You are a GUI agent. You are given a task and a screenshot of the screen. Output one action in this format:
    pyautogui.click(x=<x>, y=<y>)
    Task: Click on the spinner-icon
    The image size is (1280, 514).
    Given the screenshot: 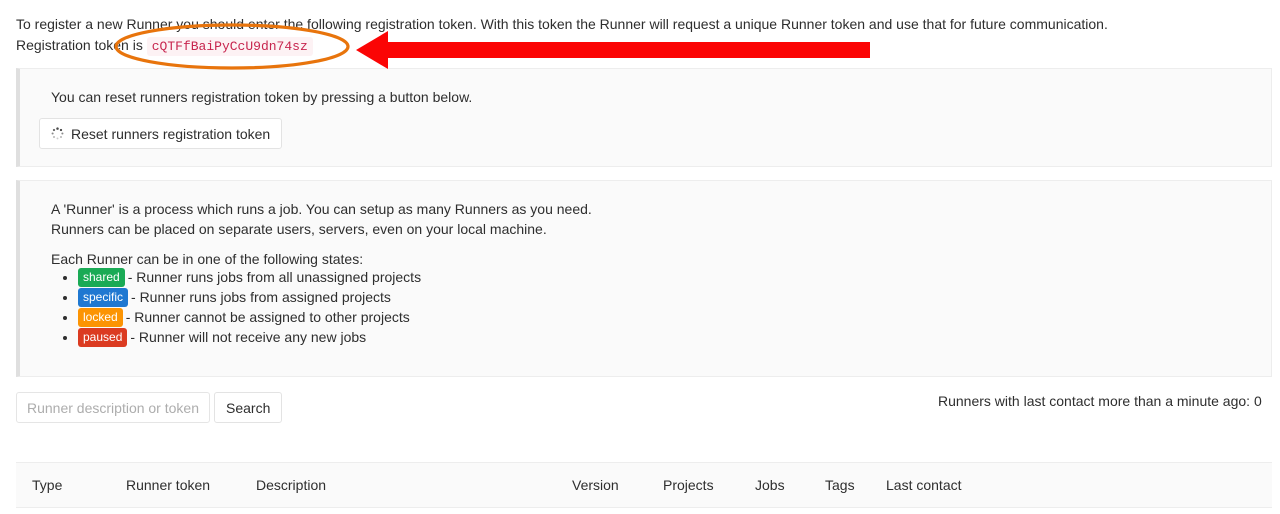 What is the action you would take?
    pyautogui.click(x=57, y=133)
    